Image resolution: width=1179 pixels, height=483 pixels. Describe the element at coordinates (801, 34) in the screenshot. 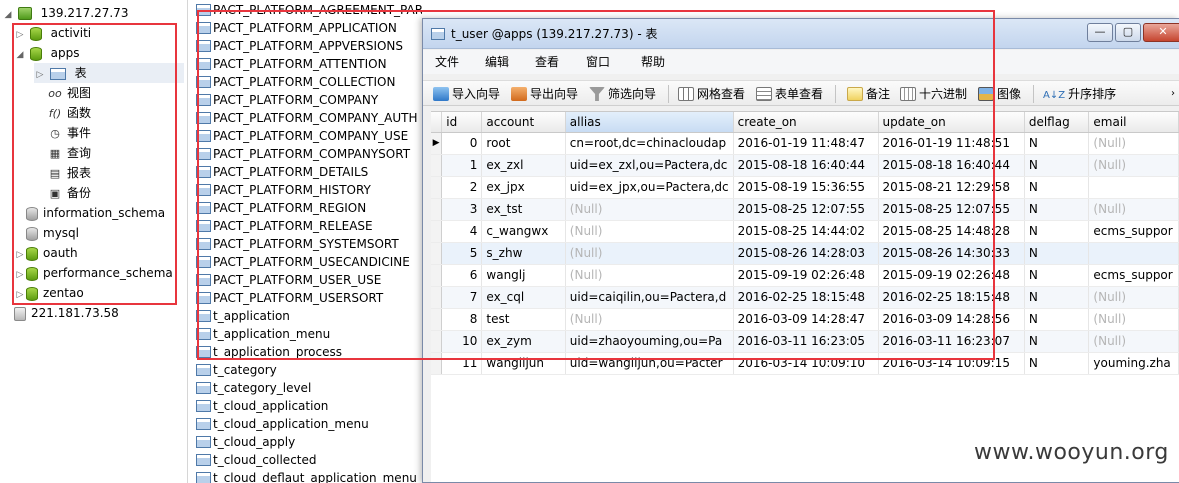

I see `window-titlebar: t_user @apps (139.217.27.73) - 表 — ▢ ✕` at that location.